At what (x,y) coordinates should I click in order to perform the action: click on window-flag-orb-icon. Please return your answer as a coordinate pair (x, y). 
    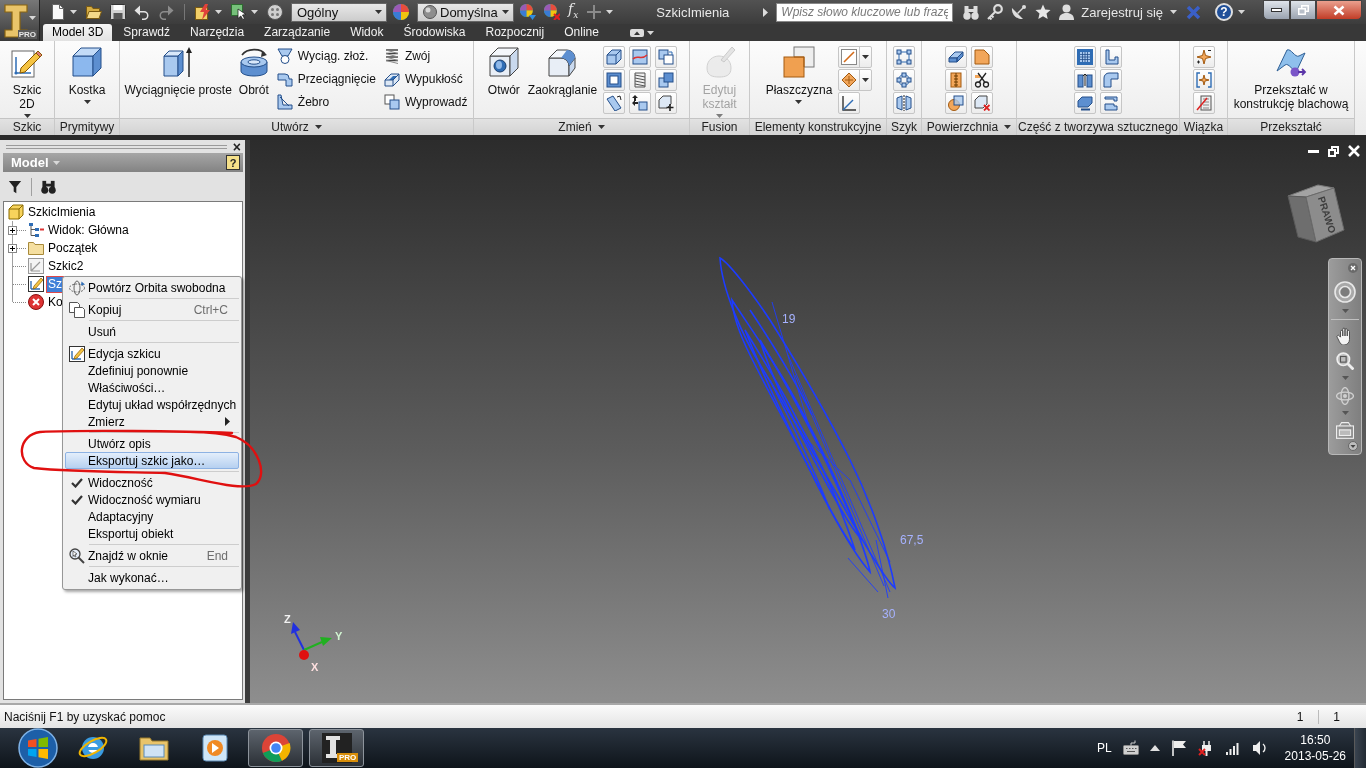
    Looking at the image, I should click on (38, 748).